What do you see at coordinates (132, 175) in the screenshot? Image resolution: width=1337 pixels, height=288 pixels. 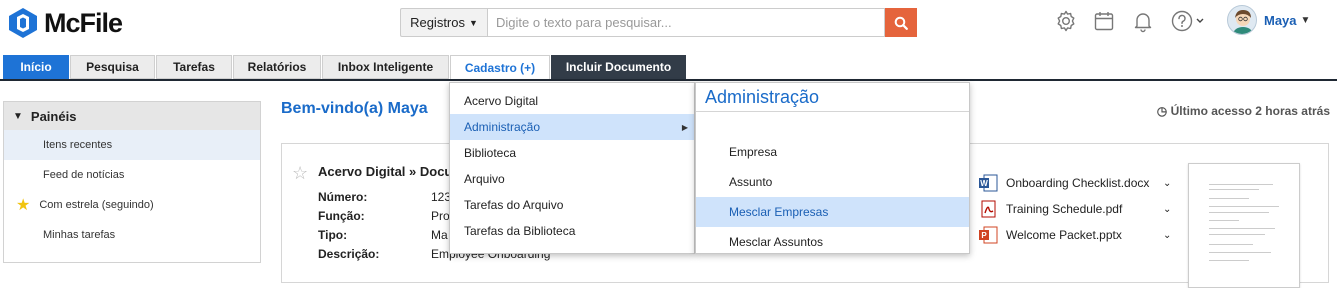 I see `panel-item-news-feed: Feed de notícias` at bounding box center [132, 175].